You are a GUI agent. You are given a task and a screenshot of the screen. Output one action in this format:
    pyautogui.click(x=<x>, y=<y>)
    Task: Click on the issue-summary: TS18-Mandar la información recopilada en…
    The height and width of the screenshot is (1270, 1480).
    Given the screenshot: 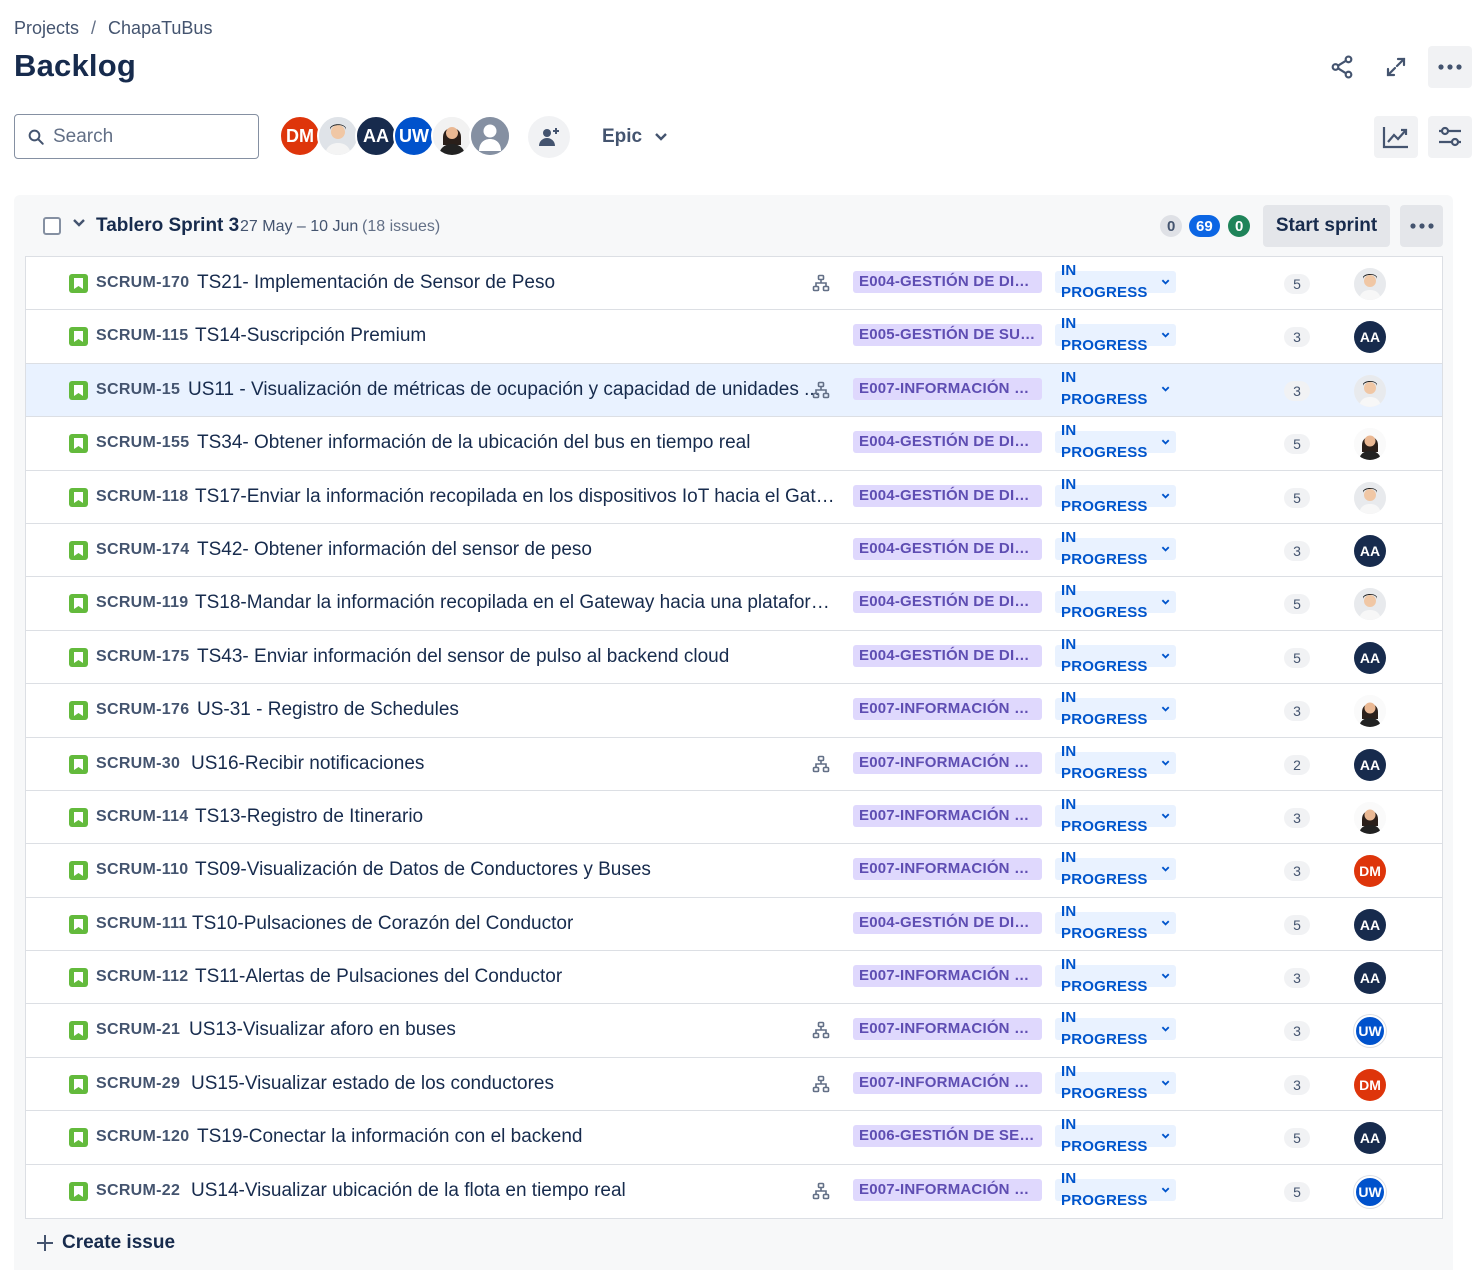 What is the action you would take?
    pyautogui.click(x=515, y=603)
    